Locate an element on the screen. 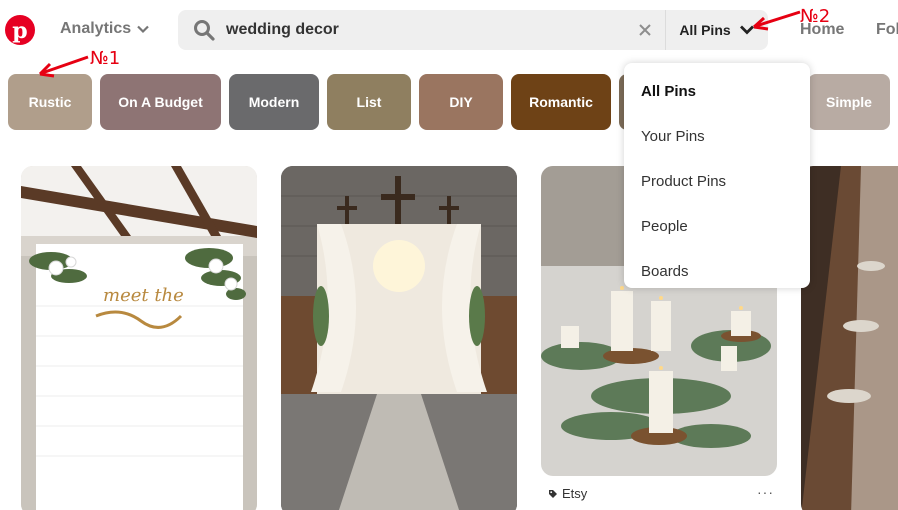  guide-chip-rustic: Rustic is located at coordinates (50, 102).